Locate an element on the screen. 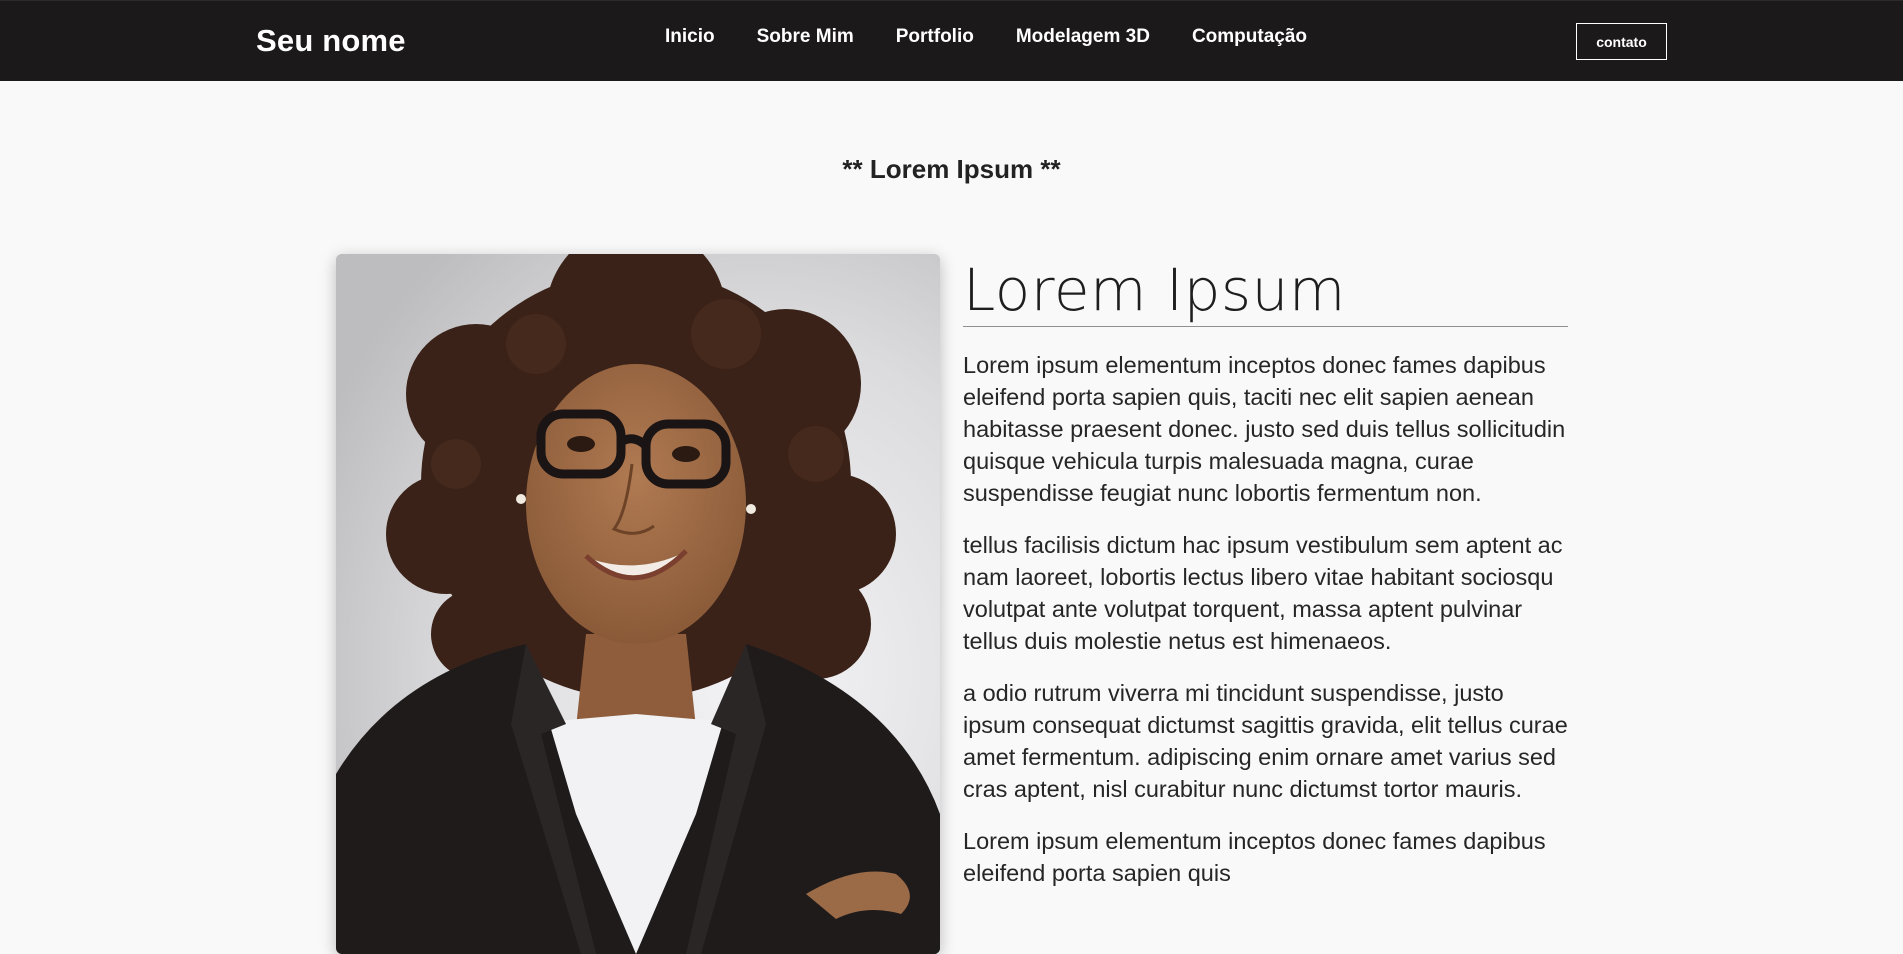  nav-link-sobre-mim: Sobre Mim is located at coordinates (805, 37).